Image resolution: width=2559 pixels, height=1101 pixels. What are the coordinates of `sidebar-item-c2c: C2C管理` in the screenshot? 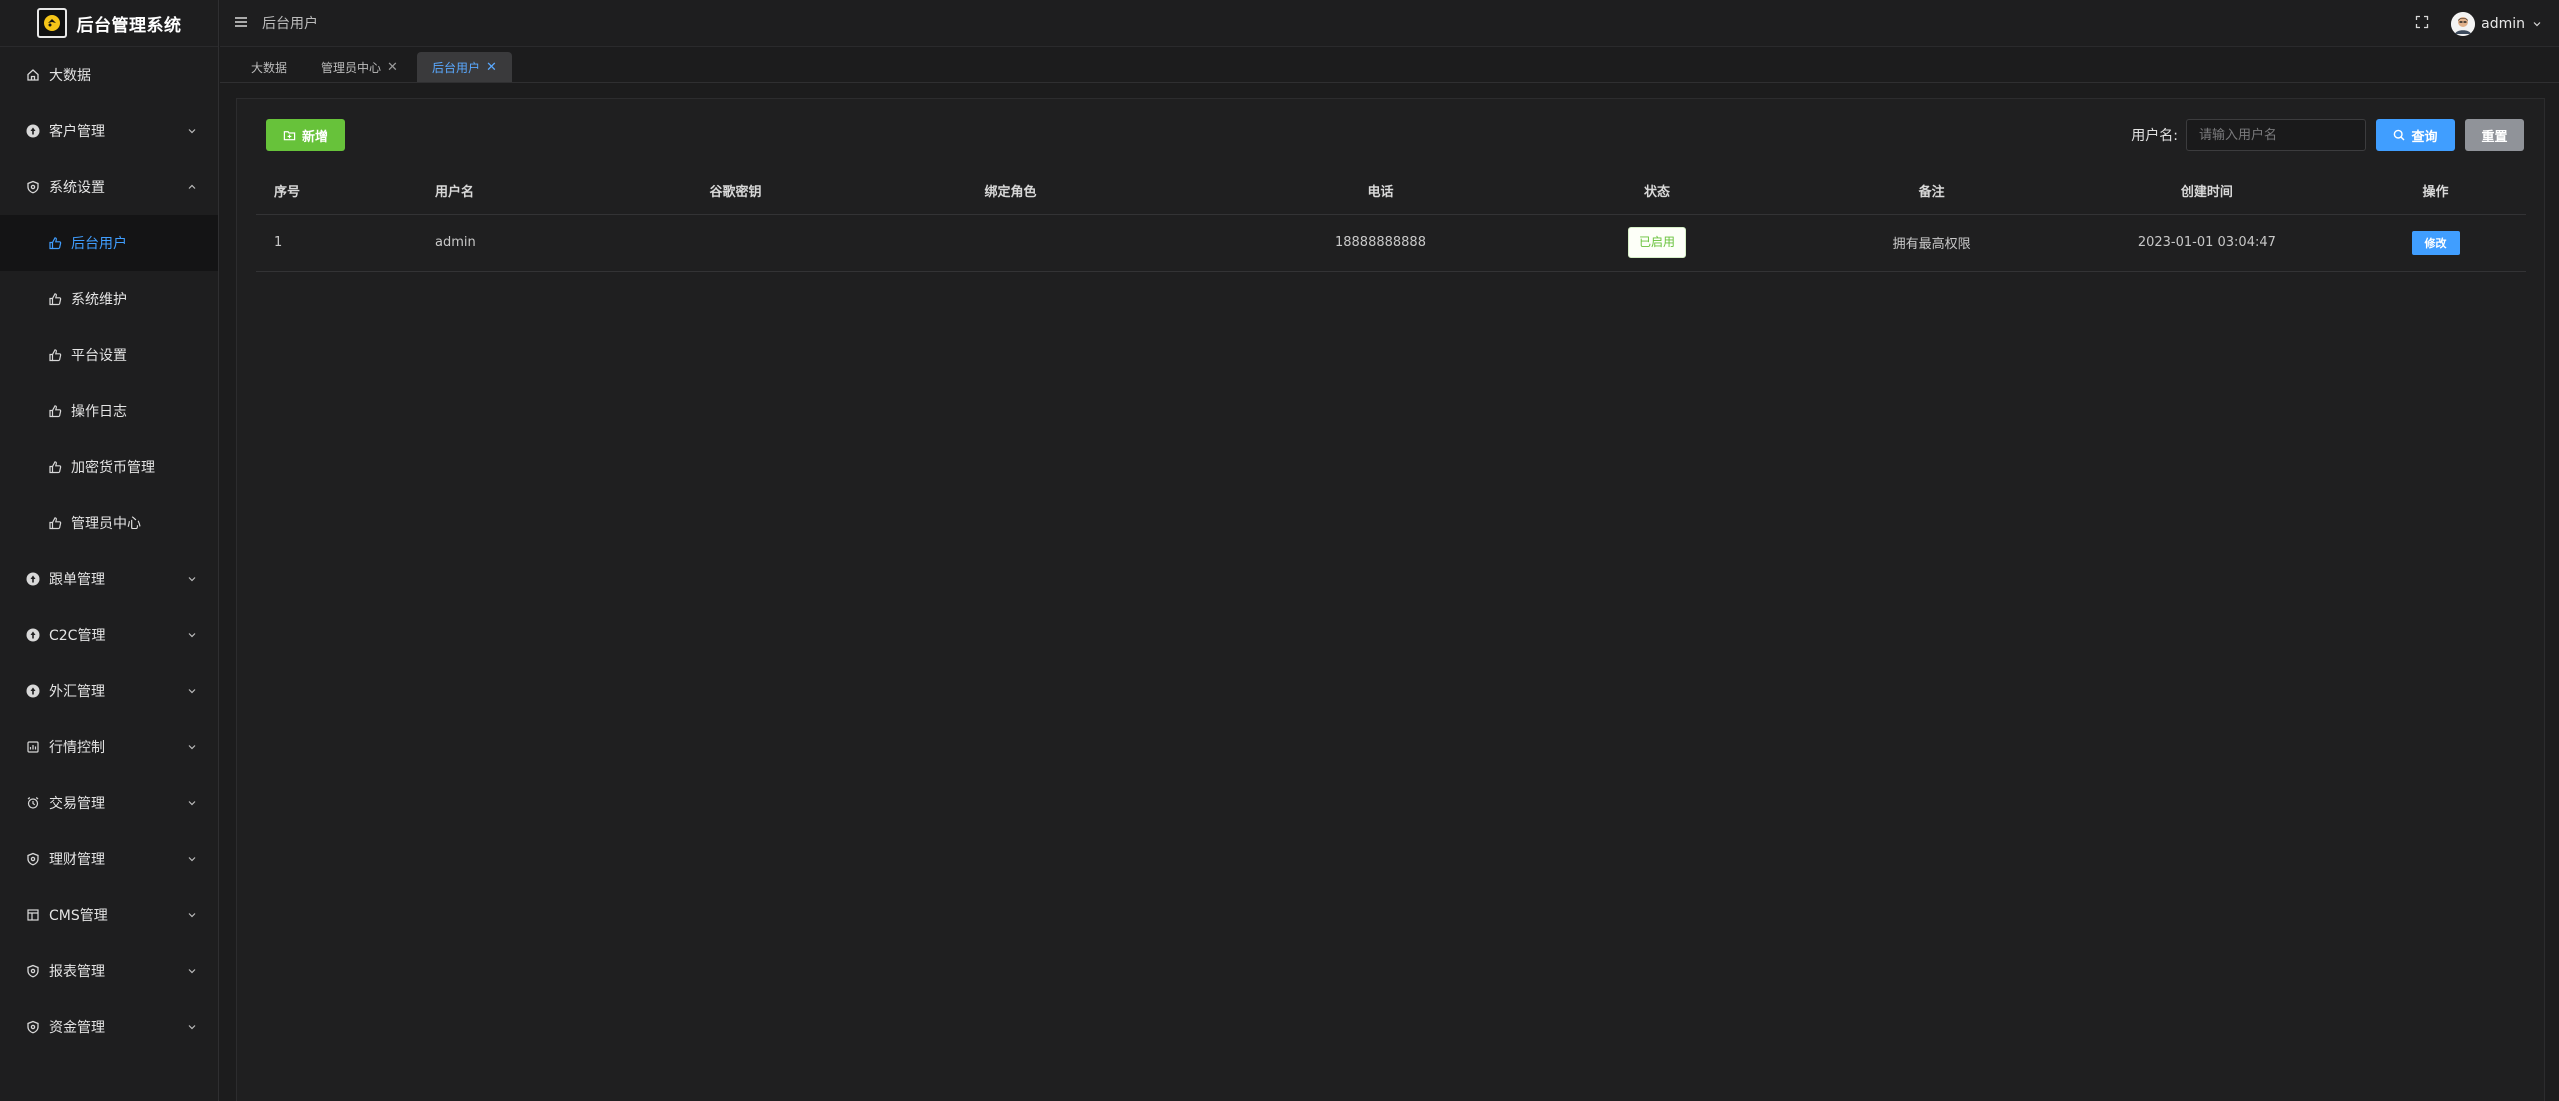 It's located at (109, 635).